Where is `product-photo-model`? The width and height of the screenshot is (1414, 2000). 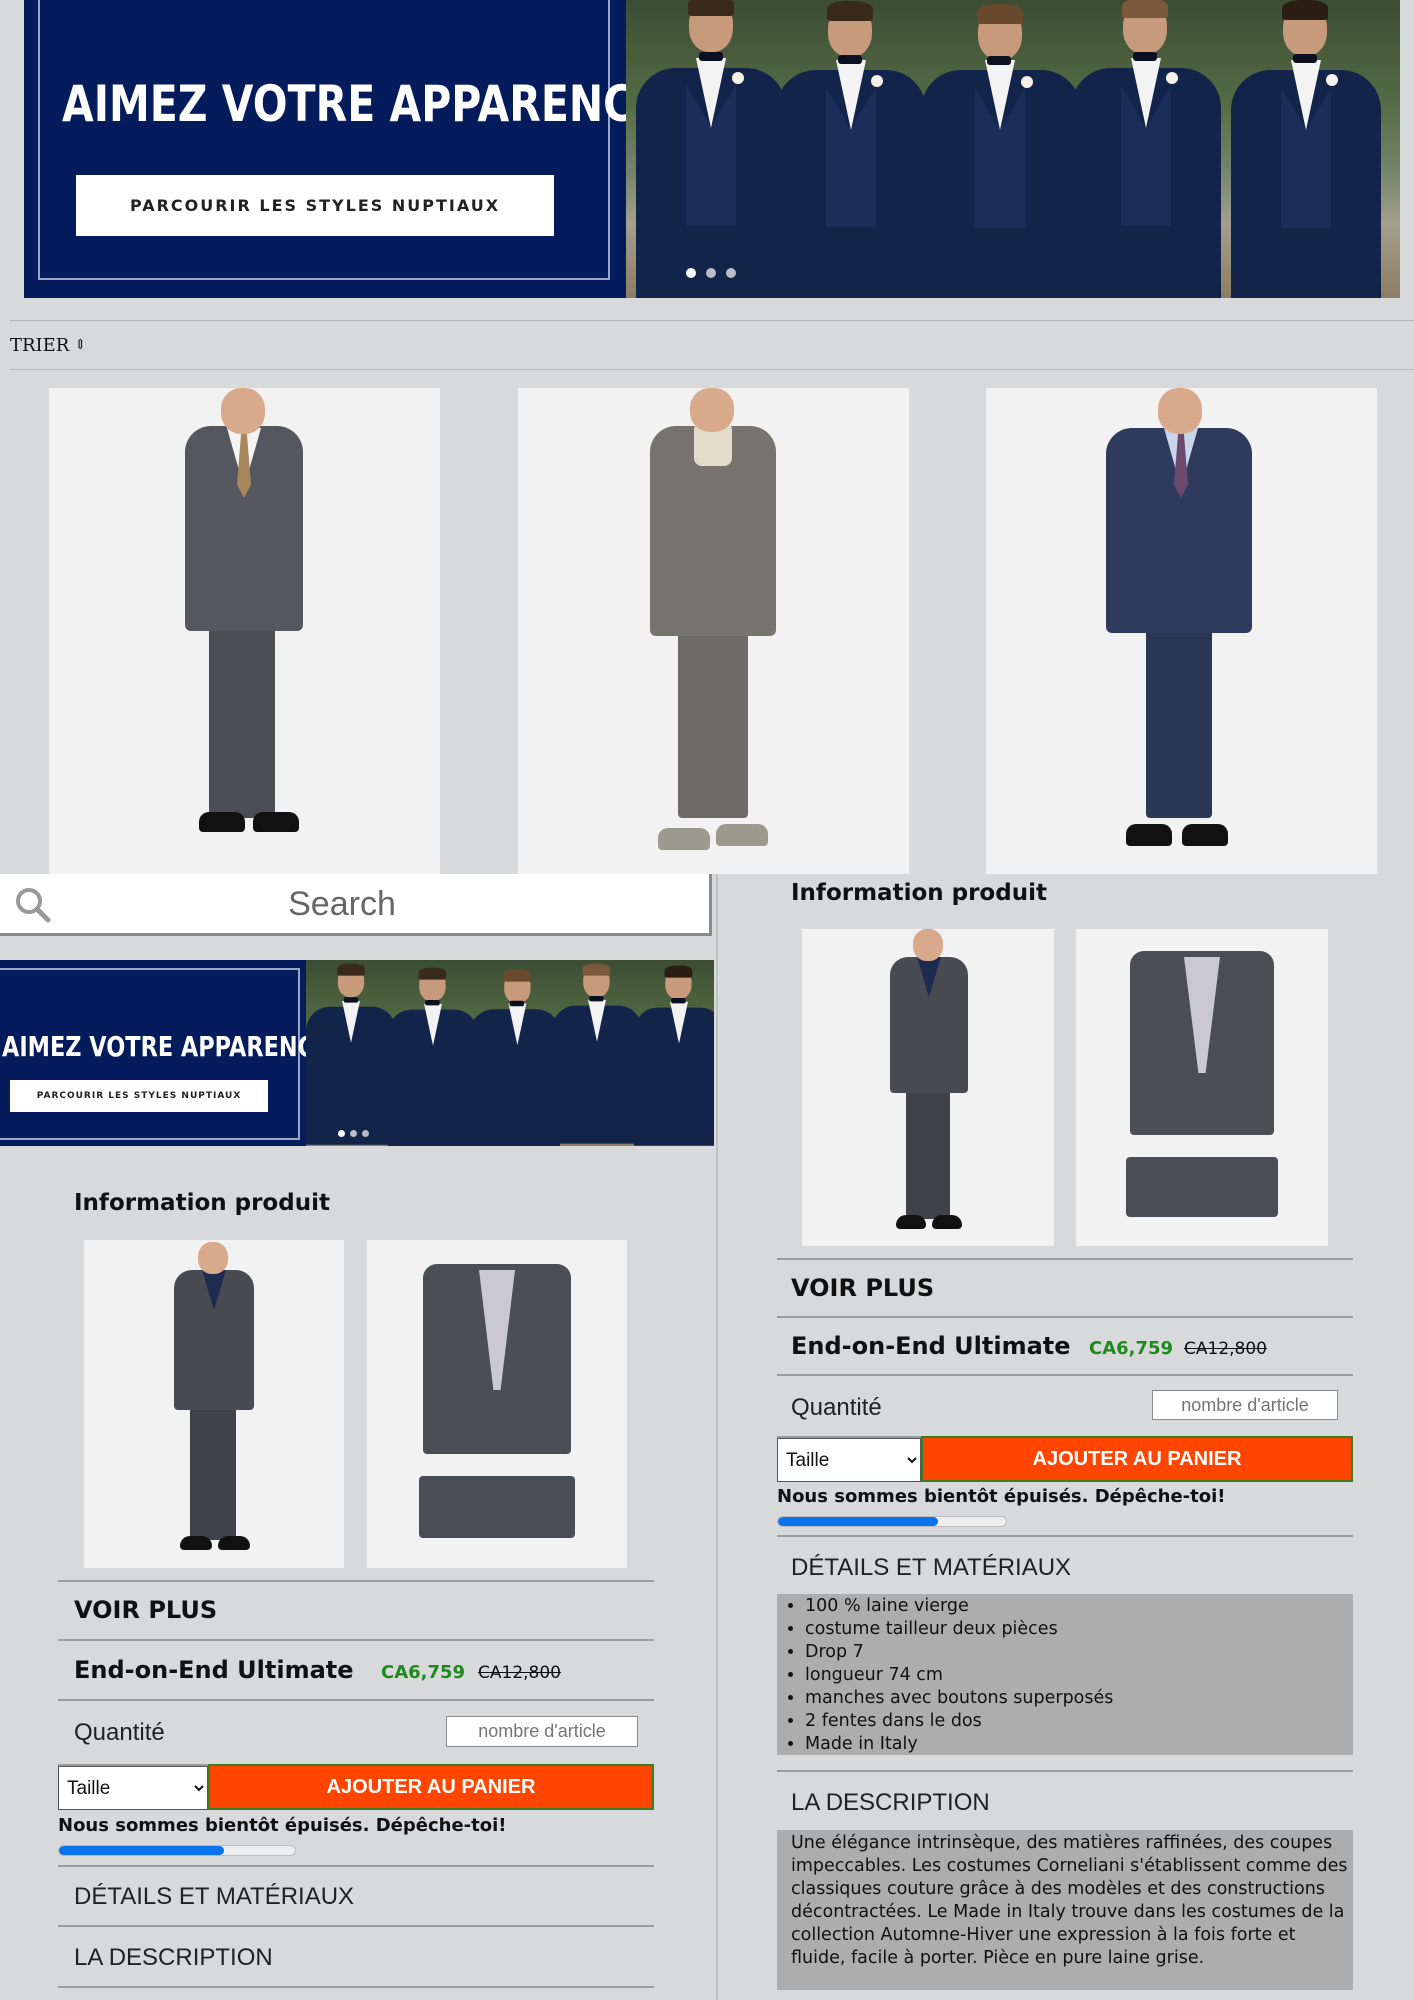
product-photo-model is located at coordinates (214, 1404).